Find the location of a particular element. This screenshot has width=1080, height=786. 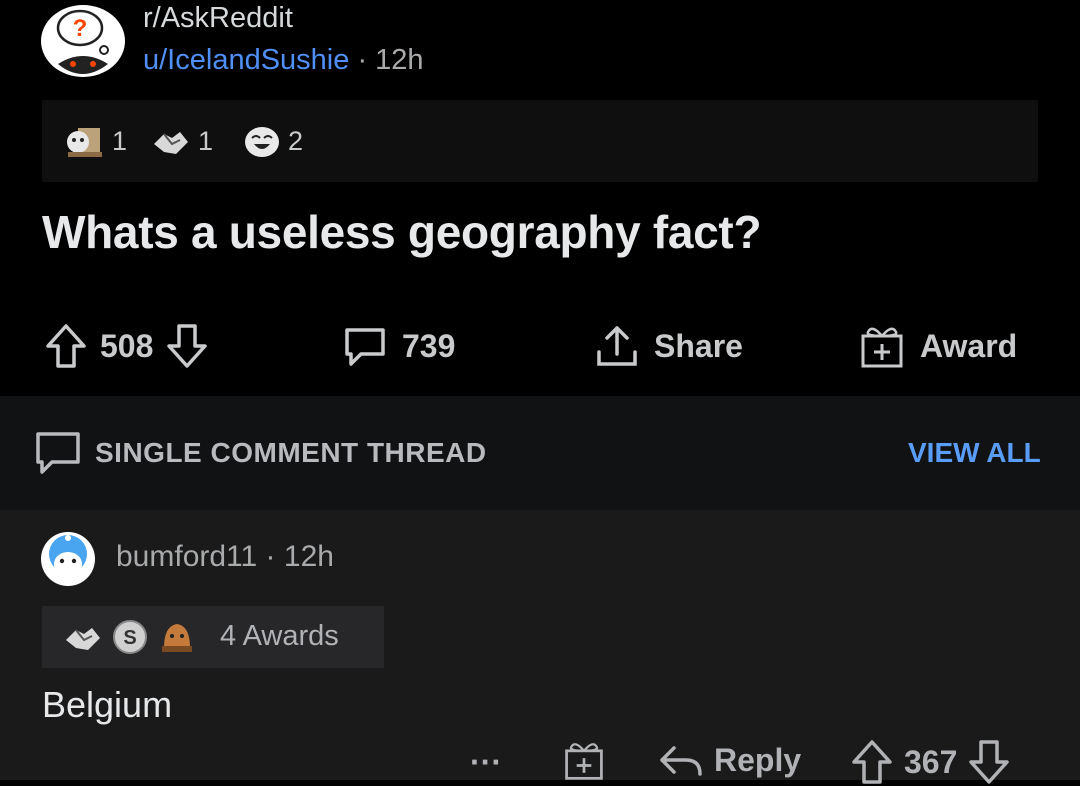

comment-vote-count: 367 is located at coordinates (931, 761).